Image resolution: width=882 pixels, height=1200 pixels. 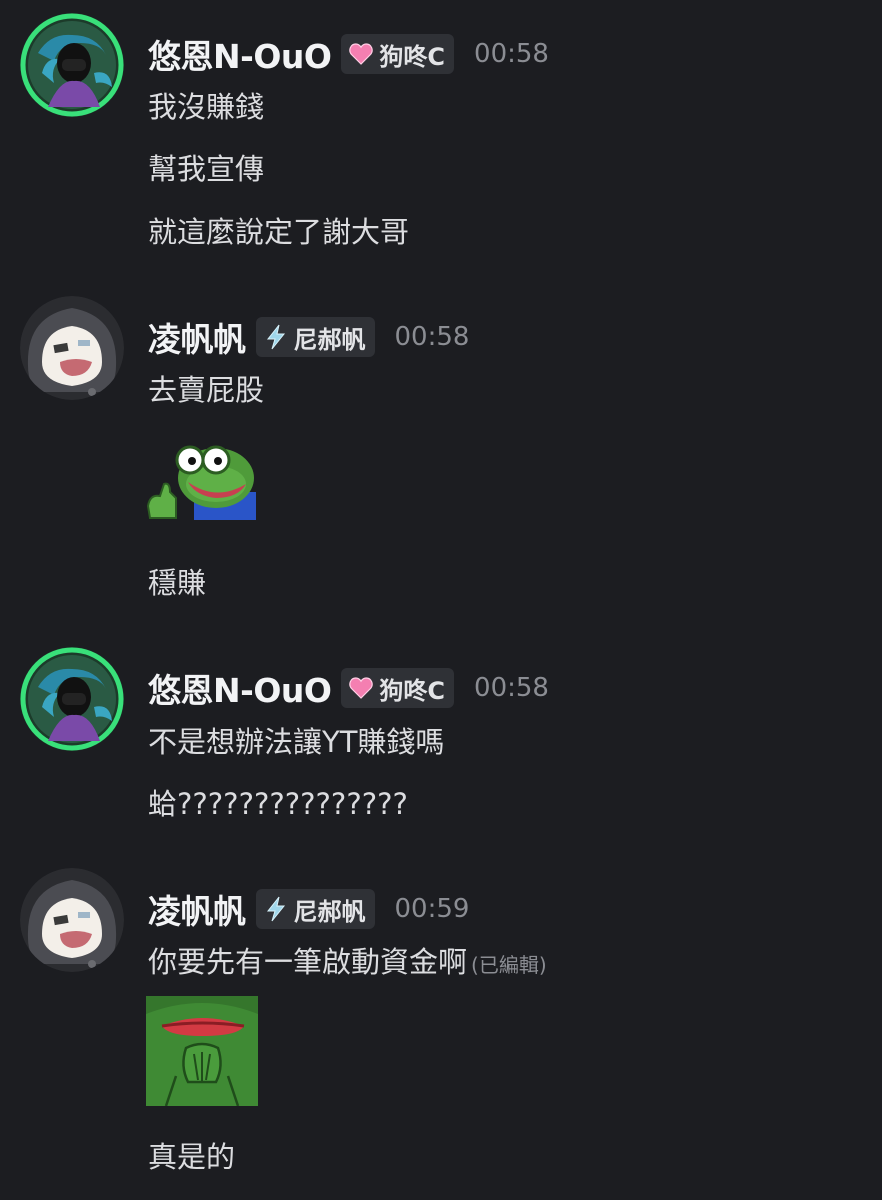 I want to click on message-header: 凌帆帆 尼郝帆 00:59, so click(x=308, y=909).